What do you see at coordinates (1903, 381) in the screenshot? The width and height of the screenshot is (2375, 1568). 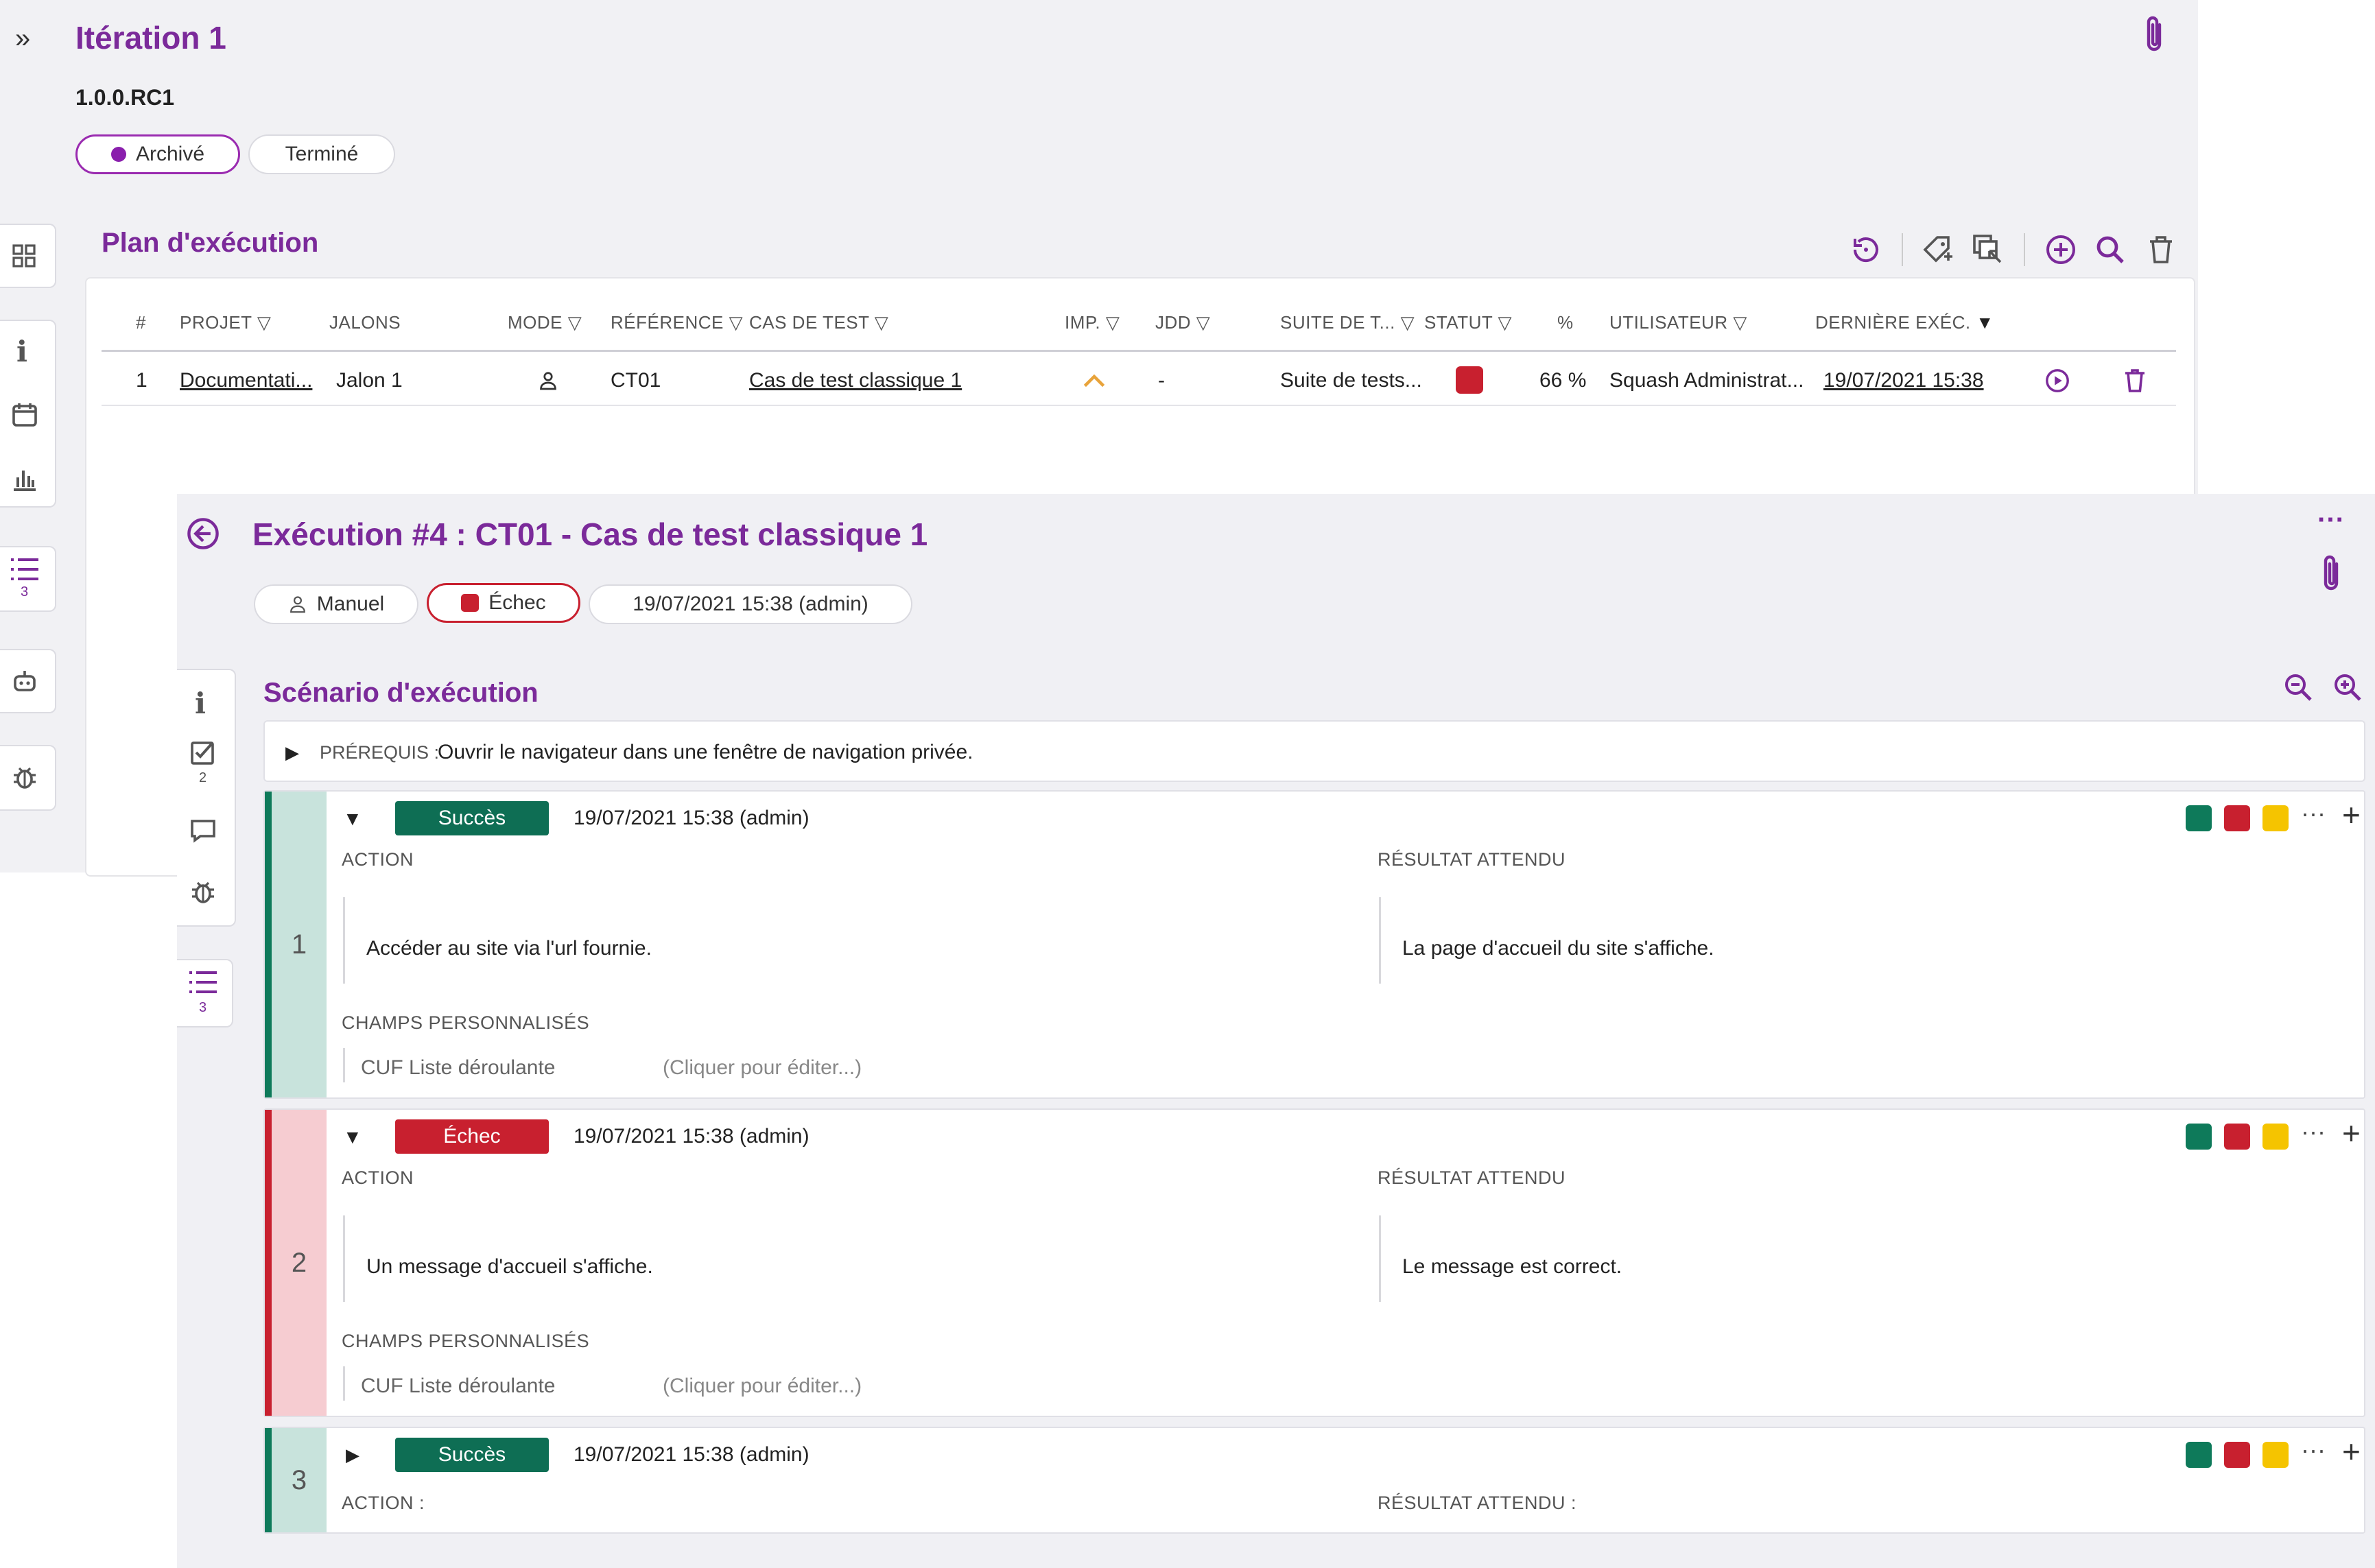 I see `row-last-exec-link: 19/07/2021 15:38` at bounding box center [1903, 381].